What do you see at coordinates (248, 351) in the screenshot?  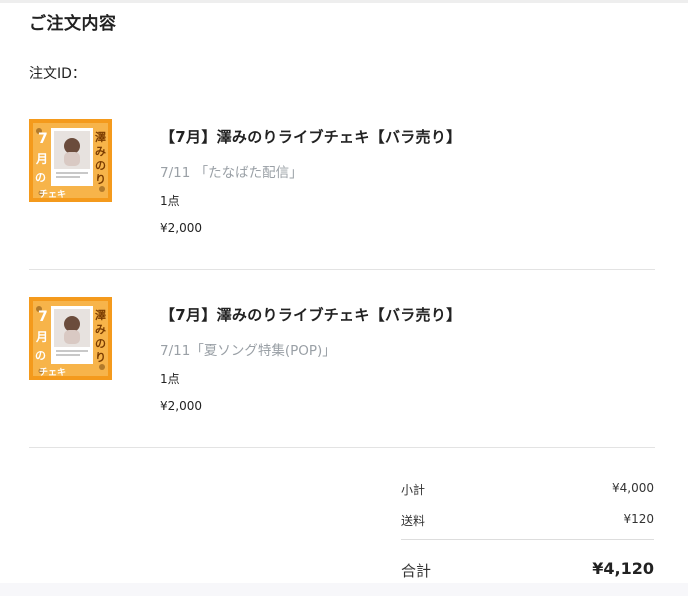 I see `item-variant: 7/11「夏ソング特集(POP)」` at bounding box center [248, 351].